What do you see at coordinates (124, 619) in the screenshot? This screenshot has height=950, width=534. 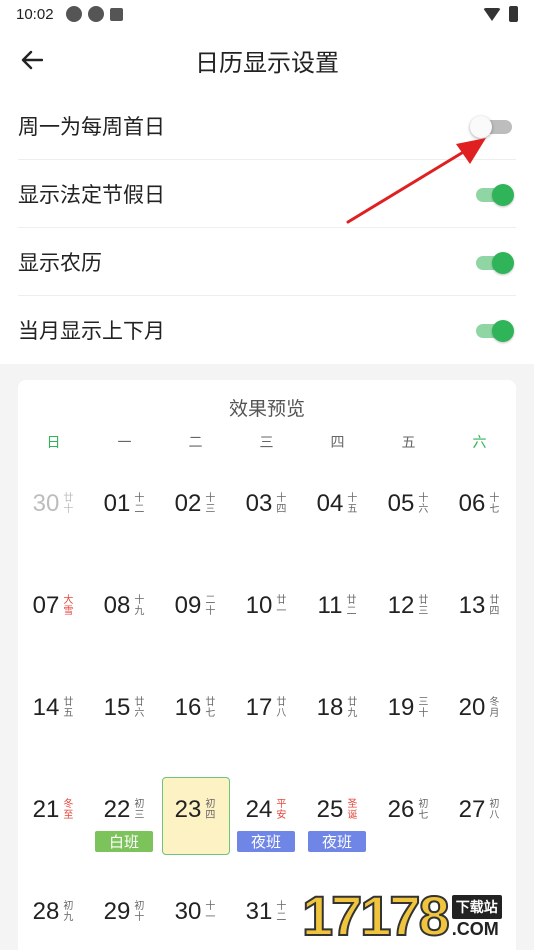 I see `calendar-day-cell: 08 十九` at bounding box center [124, 619].